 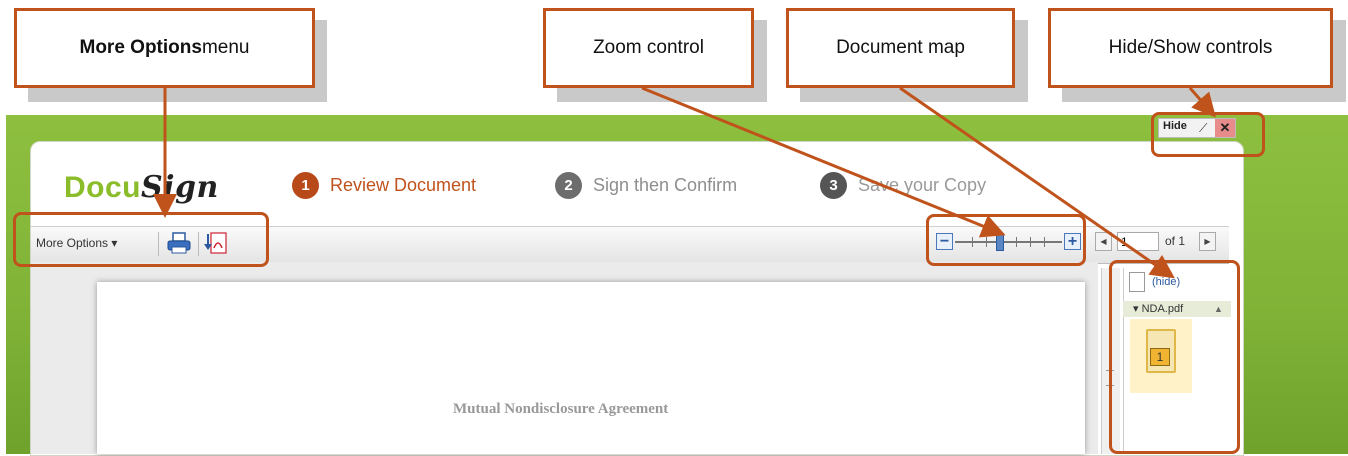 What do you see at coordinates (140, 47) in the screenshot?
I see `callout-bold-text: More Options` at bounding box center [140, 47].